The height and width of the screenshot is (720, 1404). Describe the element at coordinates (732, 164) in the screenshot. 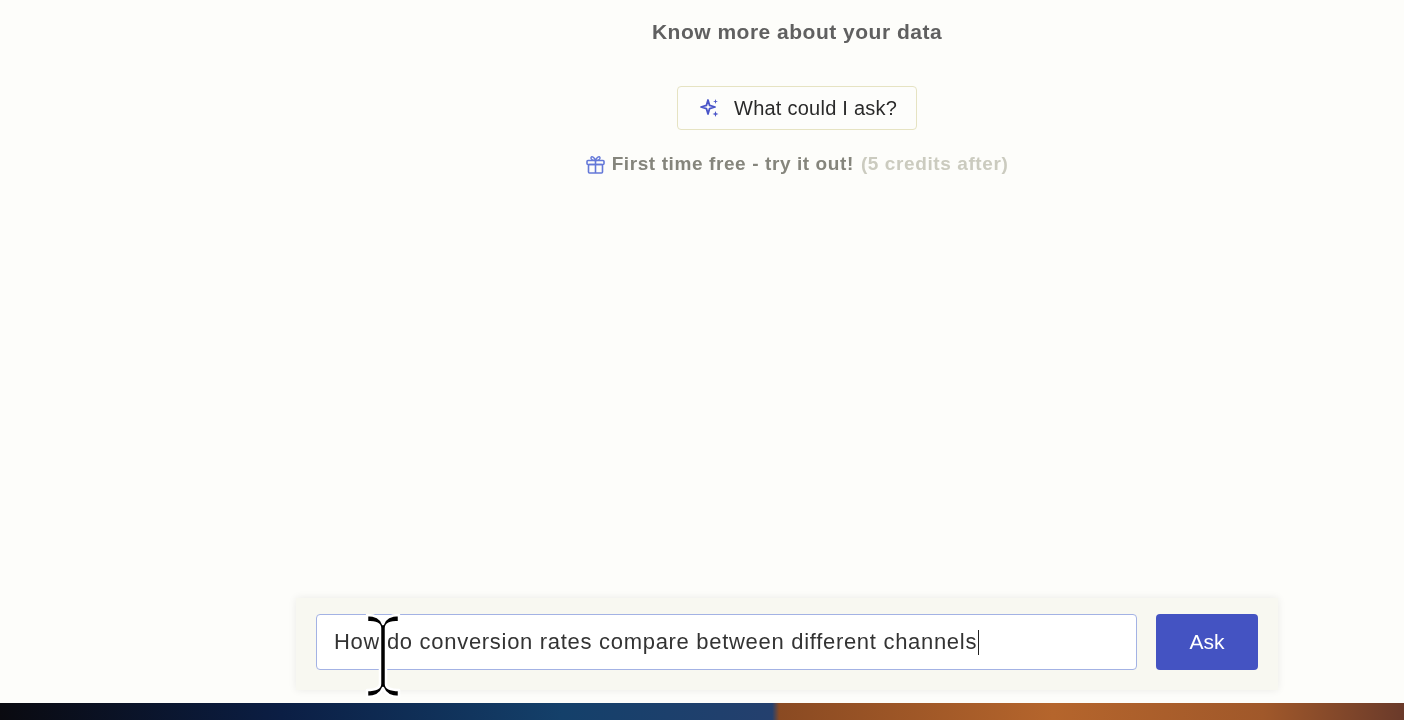

I see `free-trial-text: First time free - try it out!` at that location.